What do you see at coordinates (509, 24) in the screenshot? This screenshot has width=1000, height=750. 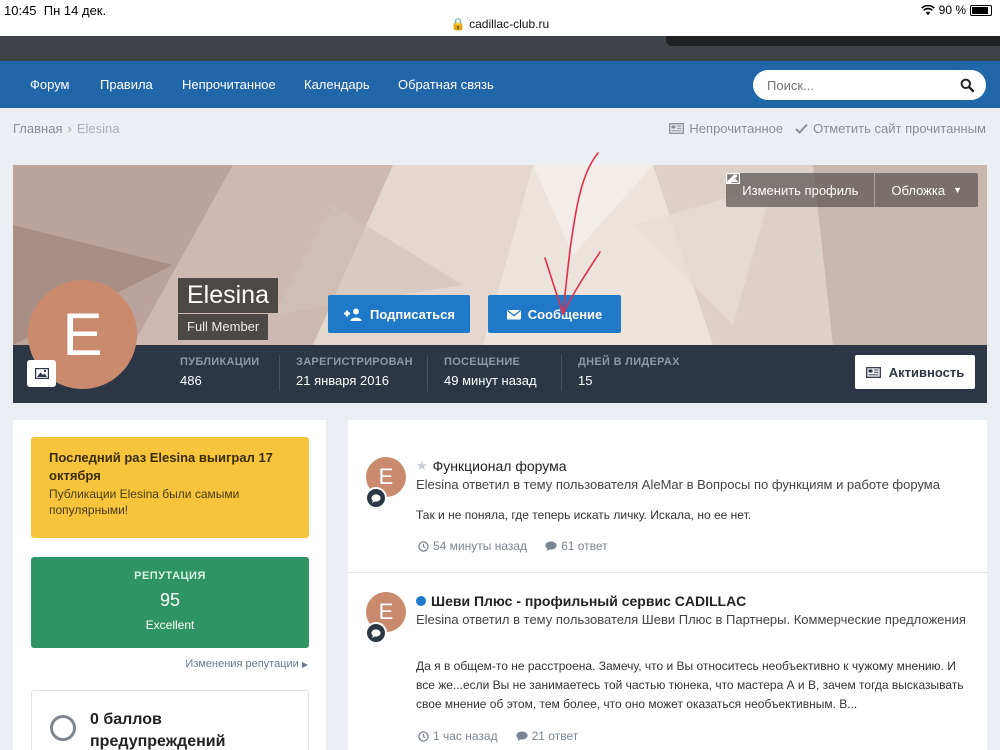 I see `address-url: cadillac-club.ru` at bounding box center [509, 24].